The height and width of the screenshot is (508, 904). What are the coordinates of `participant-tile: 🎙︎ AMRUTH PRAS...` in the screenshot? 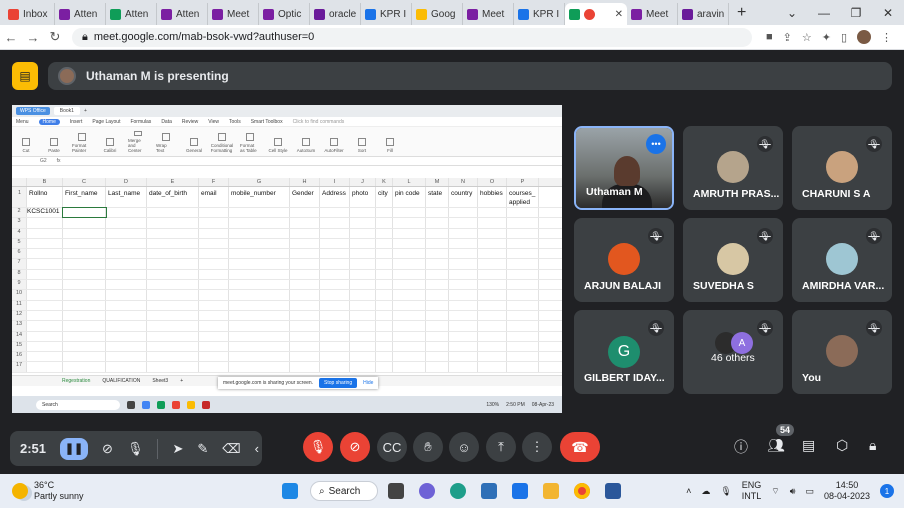 It's located at (733, 168).